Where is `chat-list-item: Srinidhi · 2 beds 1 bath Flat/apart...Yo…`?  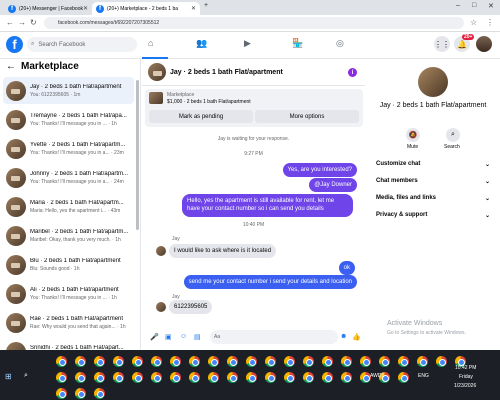 chat-list-item: Srinidhi · 2 beds 1 bath Flat/apart...Yo… is located at coordinates (68, 344).